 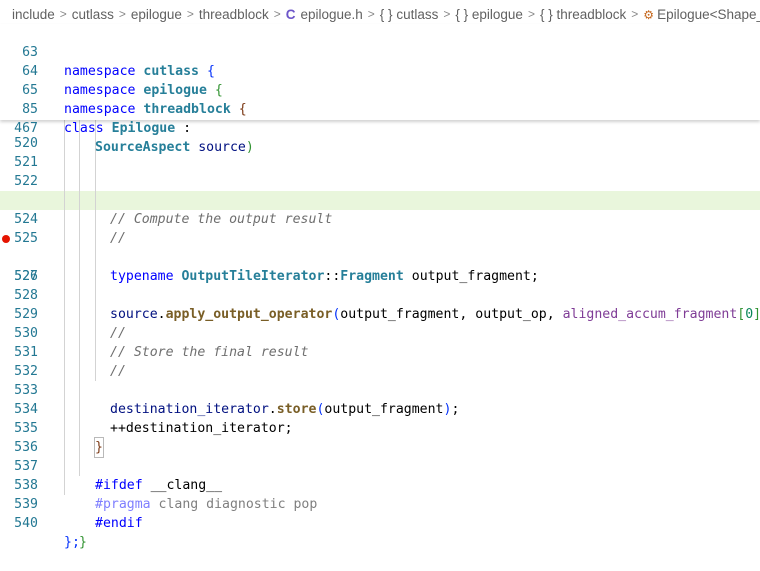 I want to click on c-file-icon: C, so click(x=290, y=14).